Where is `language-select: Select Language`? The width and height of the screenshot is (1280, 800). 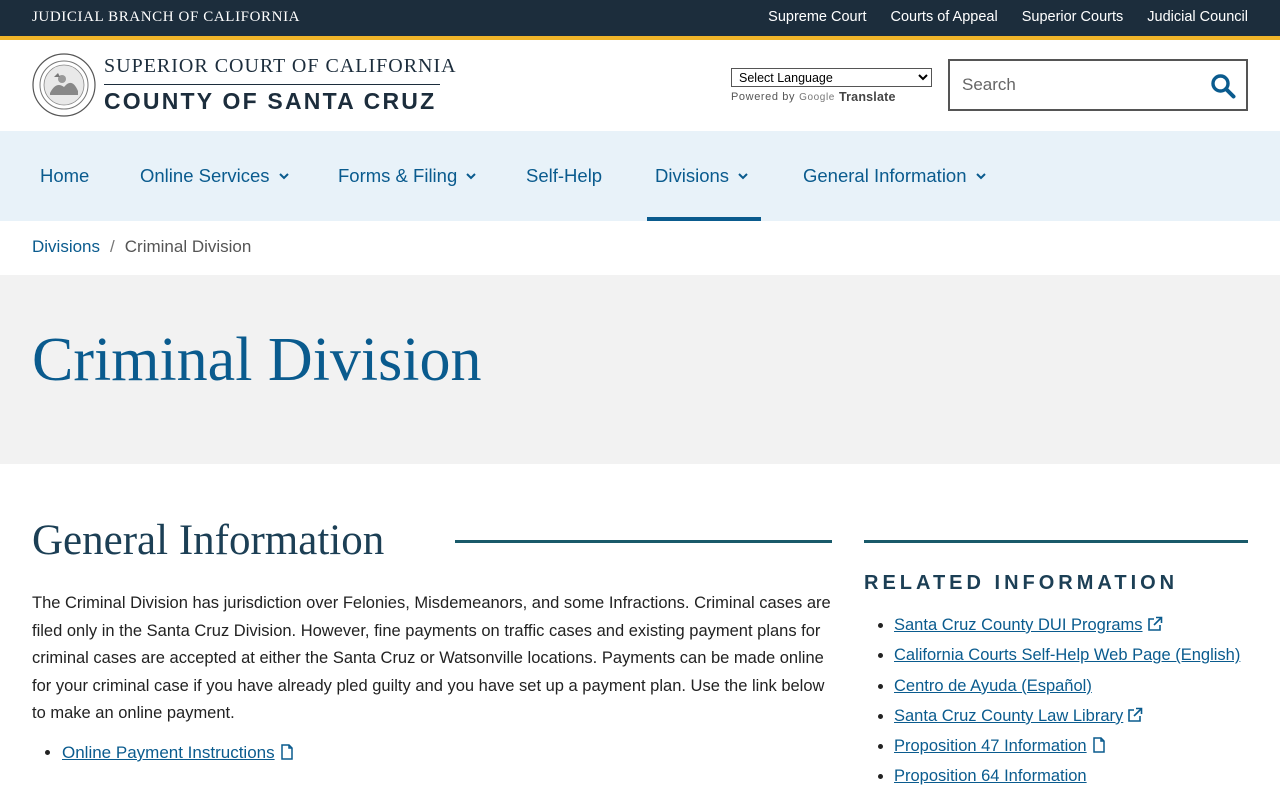 language-select: Select Language is located at coordinates (831, 77).